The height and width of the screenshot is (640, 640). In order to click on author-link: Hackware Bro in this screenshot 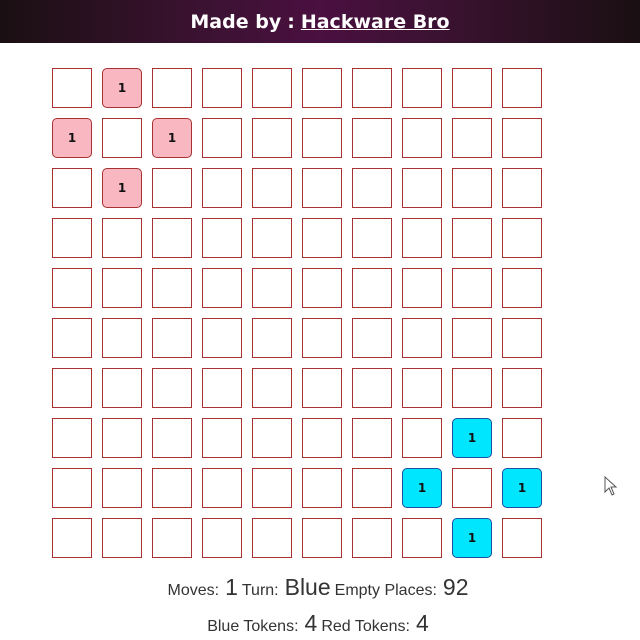, I will do `click(375, 22)`.